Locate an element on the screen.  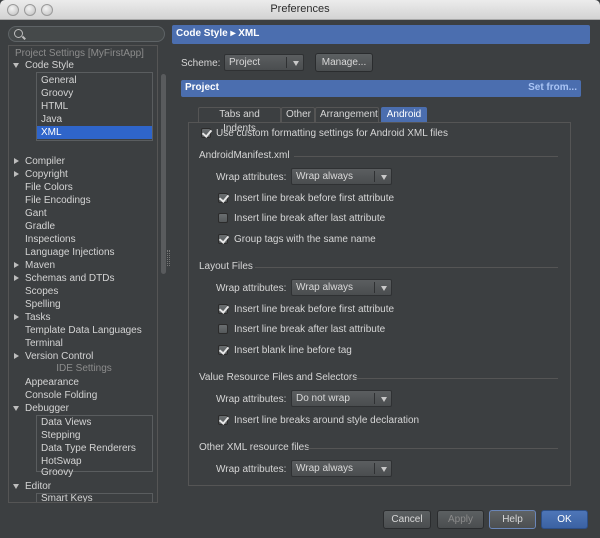
tree-item-template-data-languages: Template Data Languages is located at coordinates (83, 330).